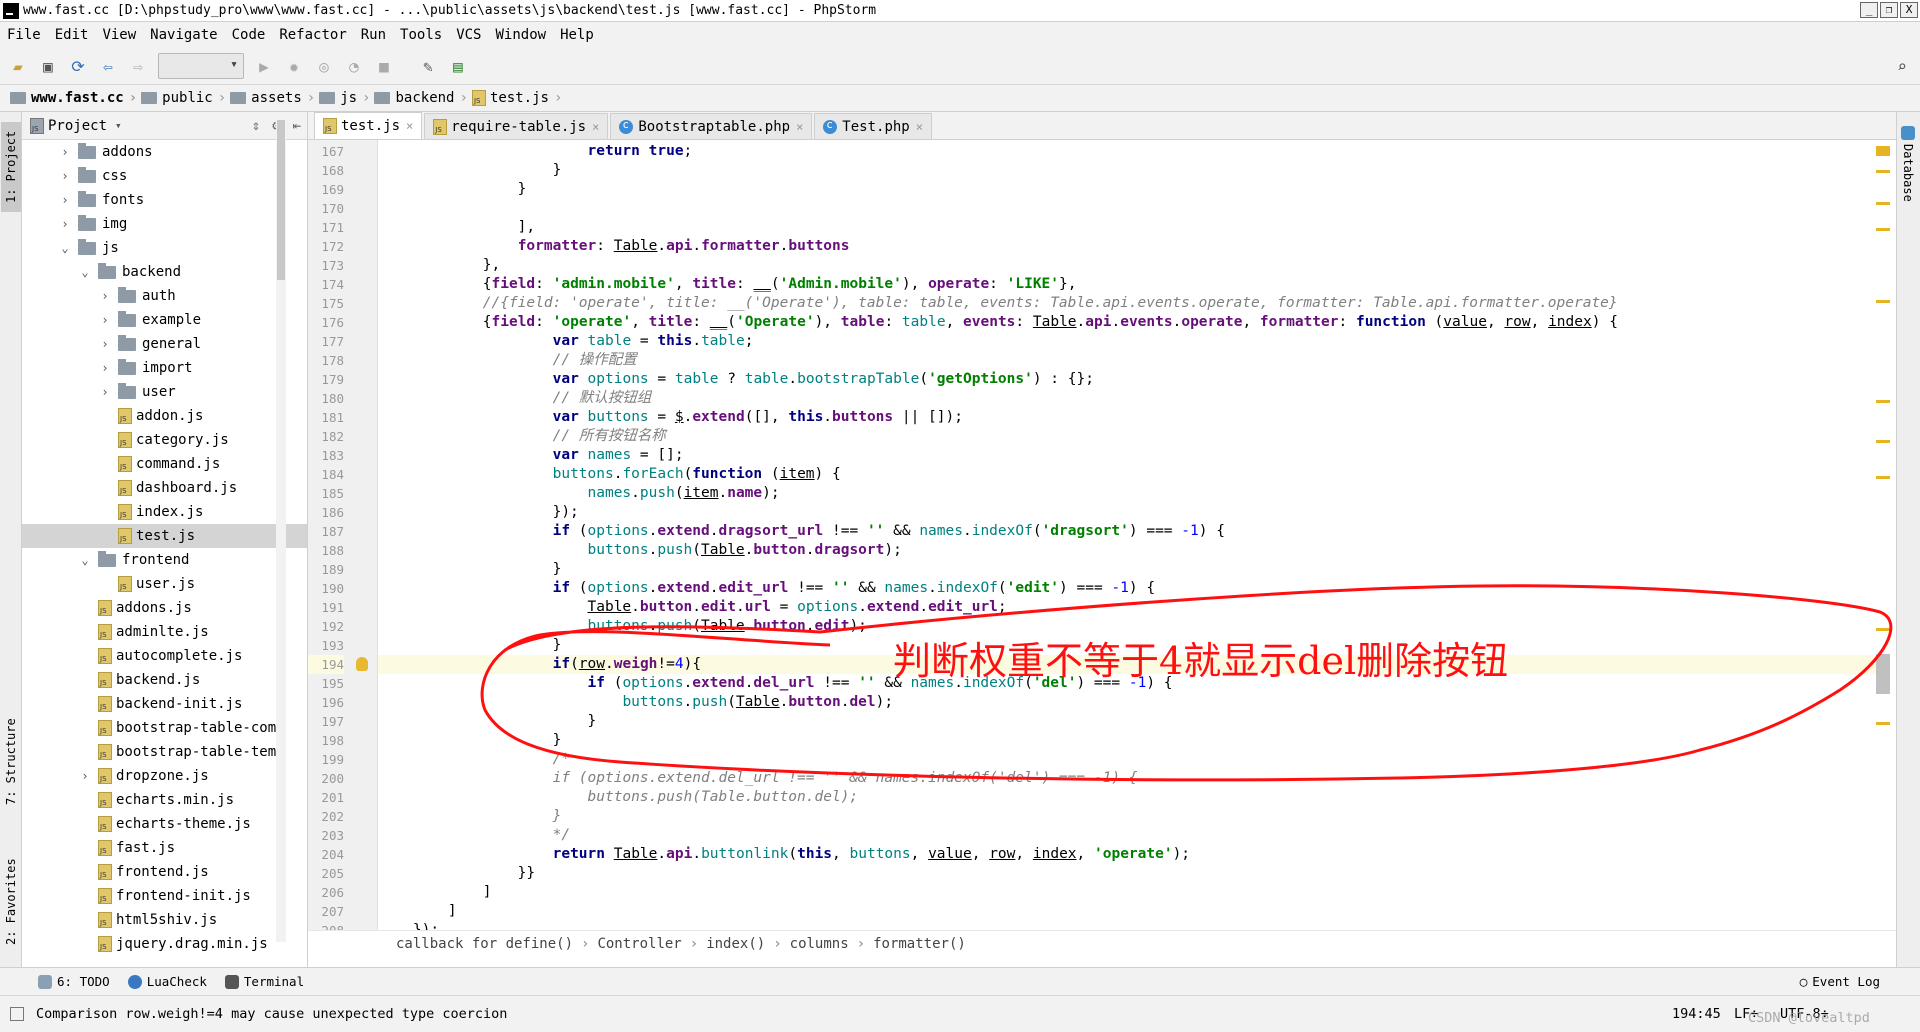 This screenshot has width=1920, height=1032. Describe the element at coordinates (164, 224) in the screenshot. I see `tree-folder: › img` at that location.